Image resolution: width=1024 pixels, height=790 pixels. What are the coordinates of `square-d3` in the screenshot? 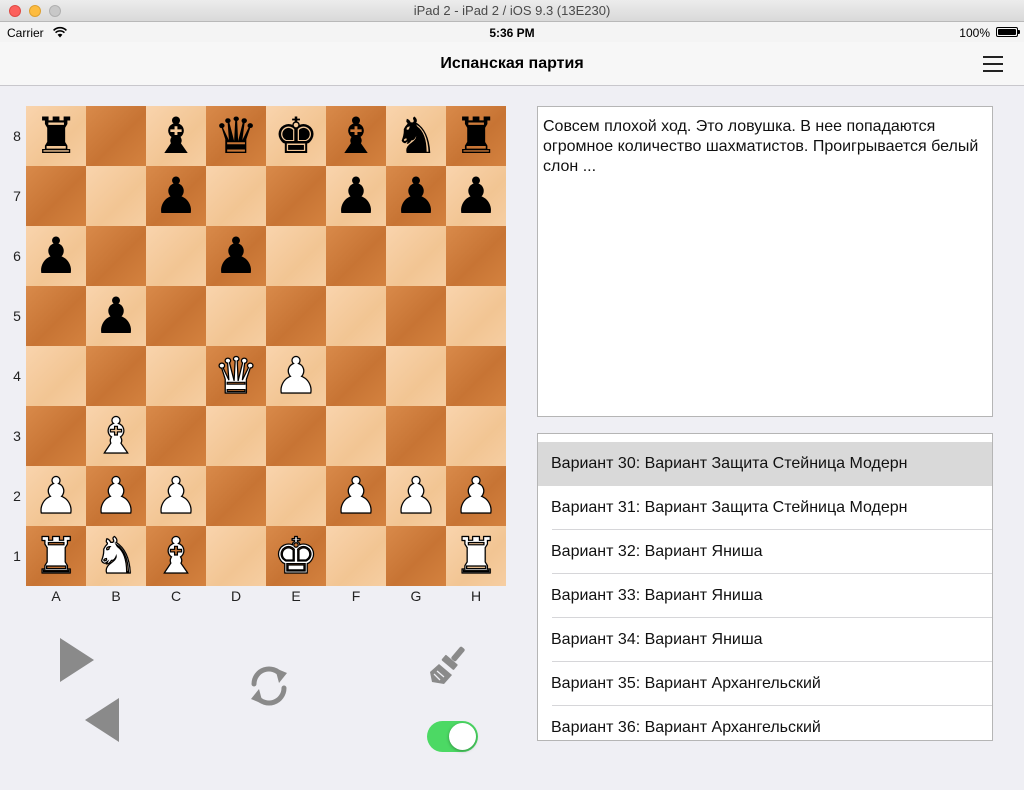 It's located at (236, 436).